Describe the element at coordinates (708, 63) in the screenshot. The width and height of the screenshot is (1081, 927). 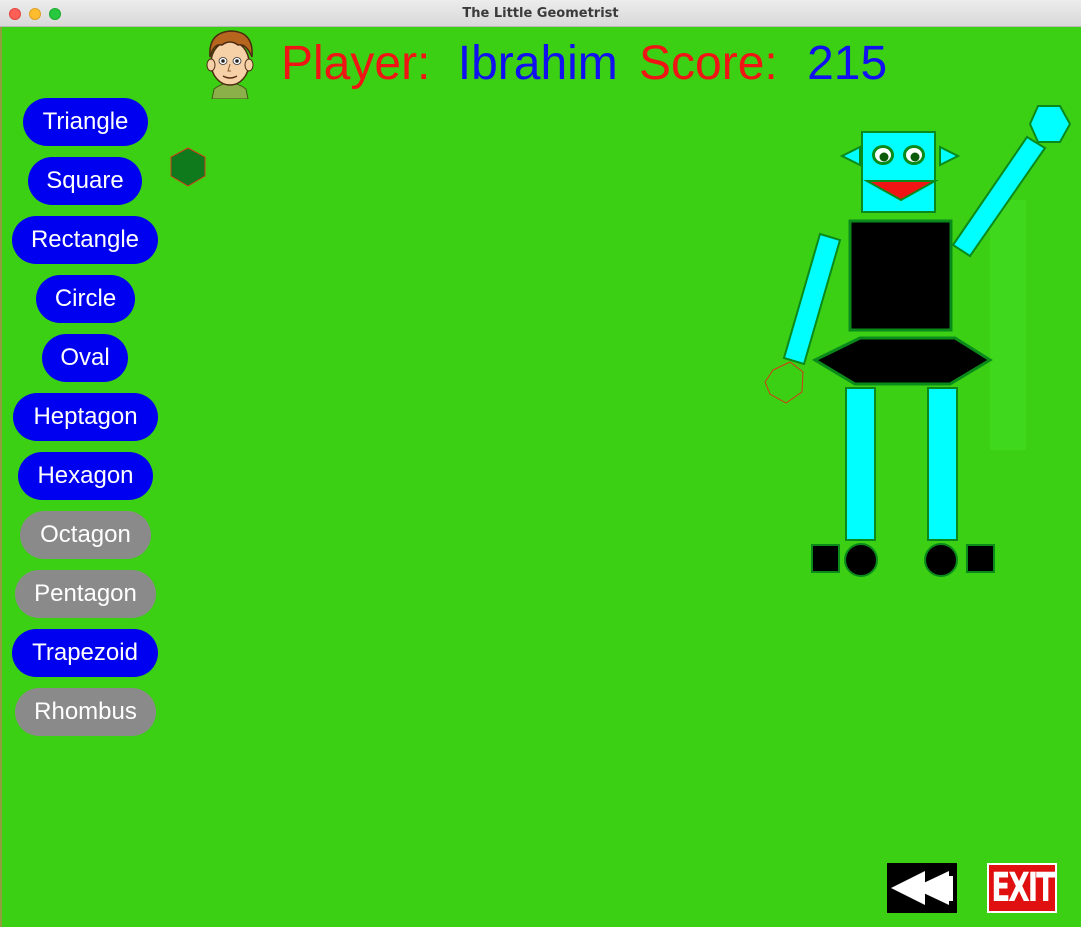
I see `score-label: Score:` at that location.